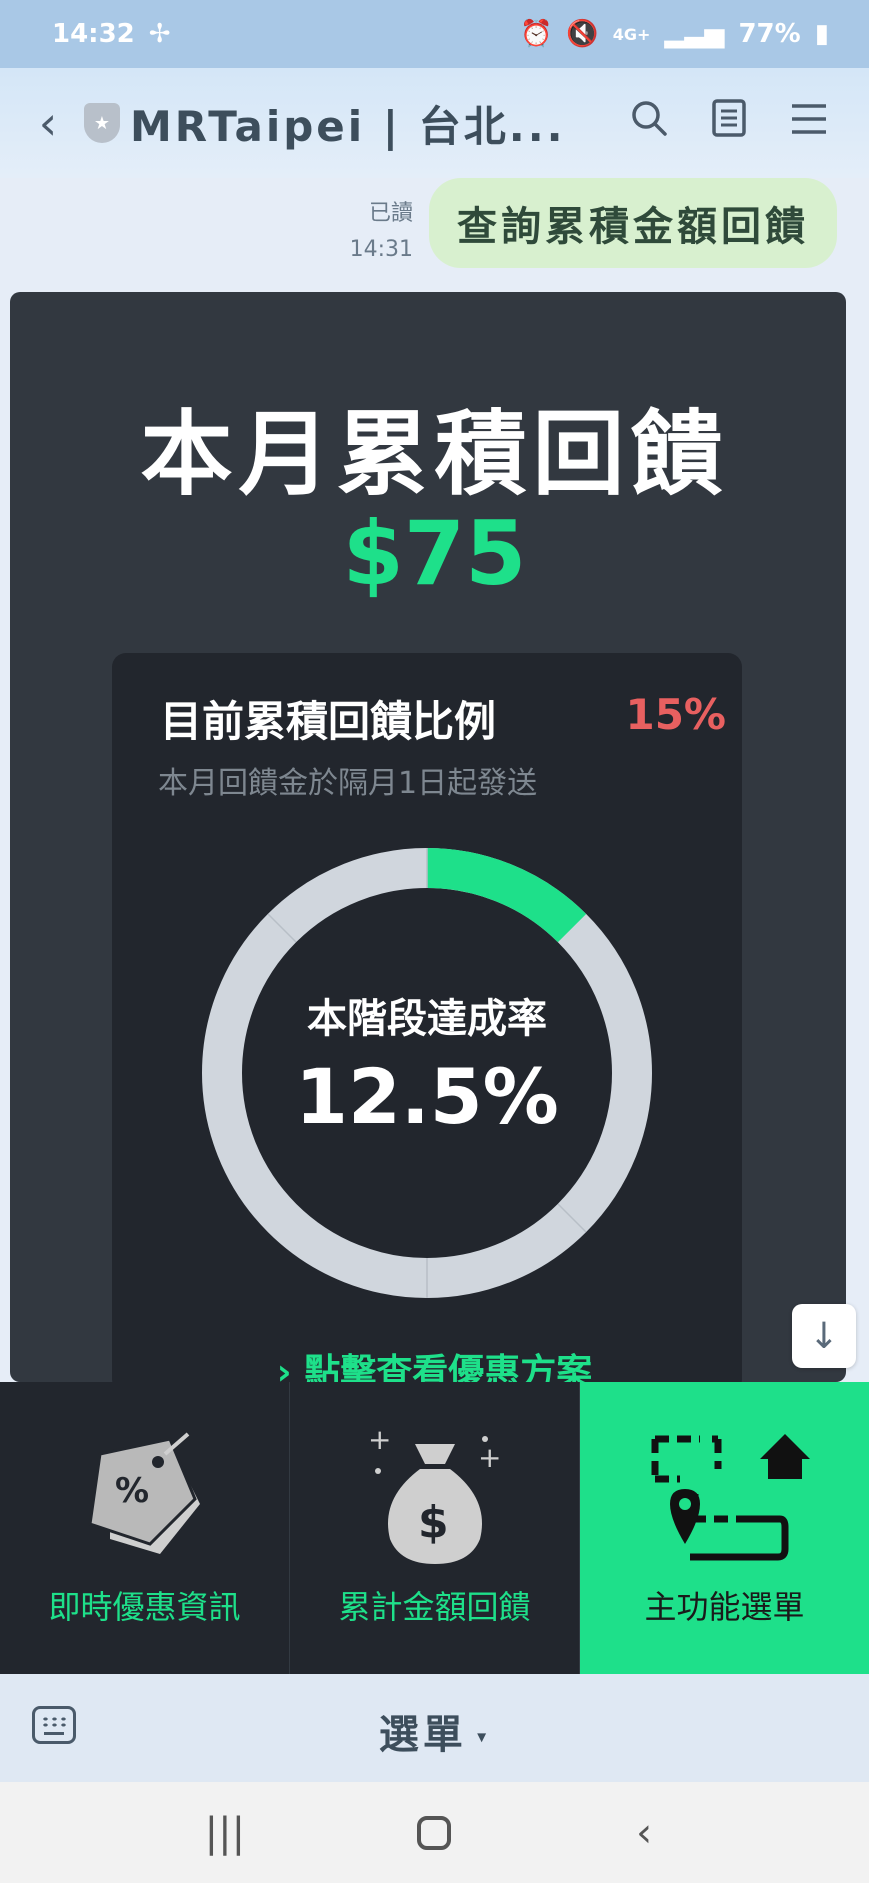 This screenshot has height=1883, width=869. What do you see at coordinates (422, 1735) in the screenshot?
I see `menu-label: 選單` at bounding box center [422, 1735].